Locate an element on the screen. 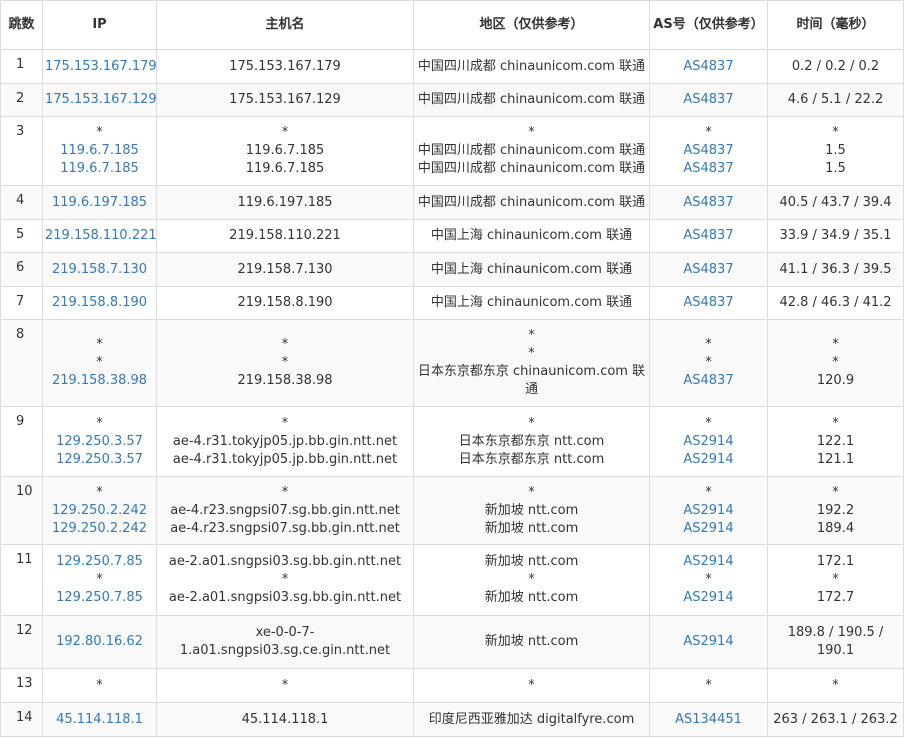  header-hostname: 主机名 is located at coordinates (285, 25).